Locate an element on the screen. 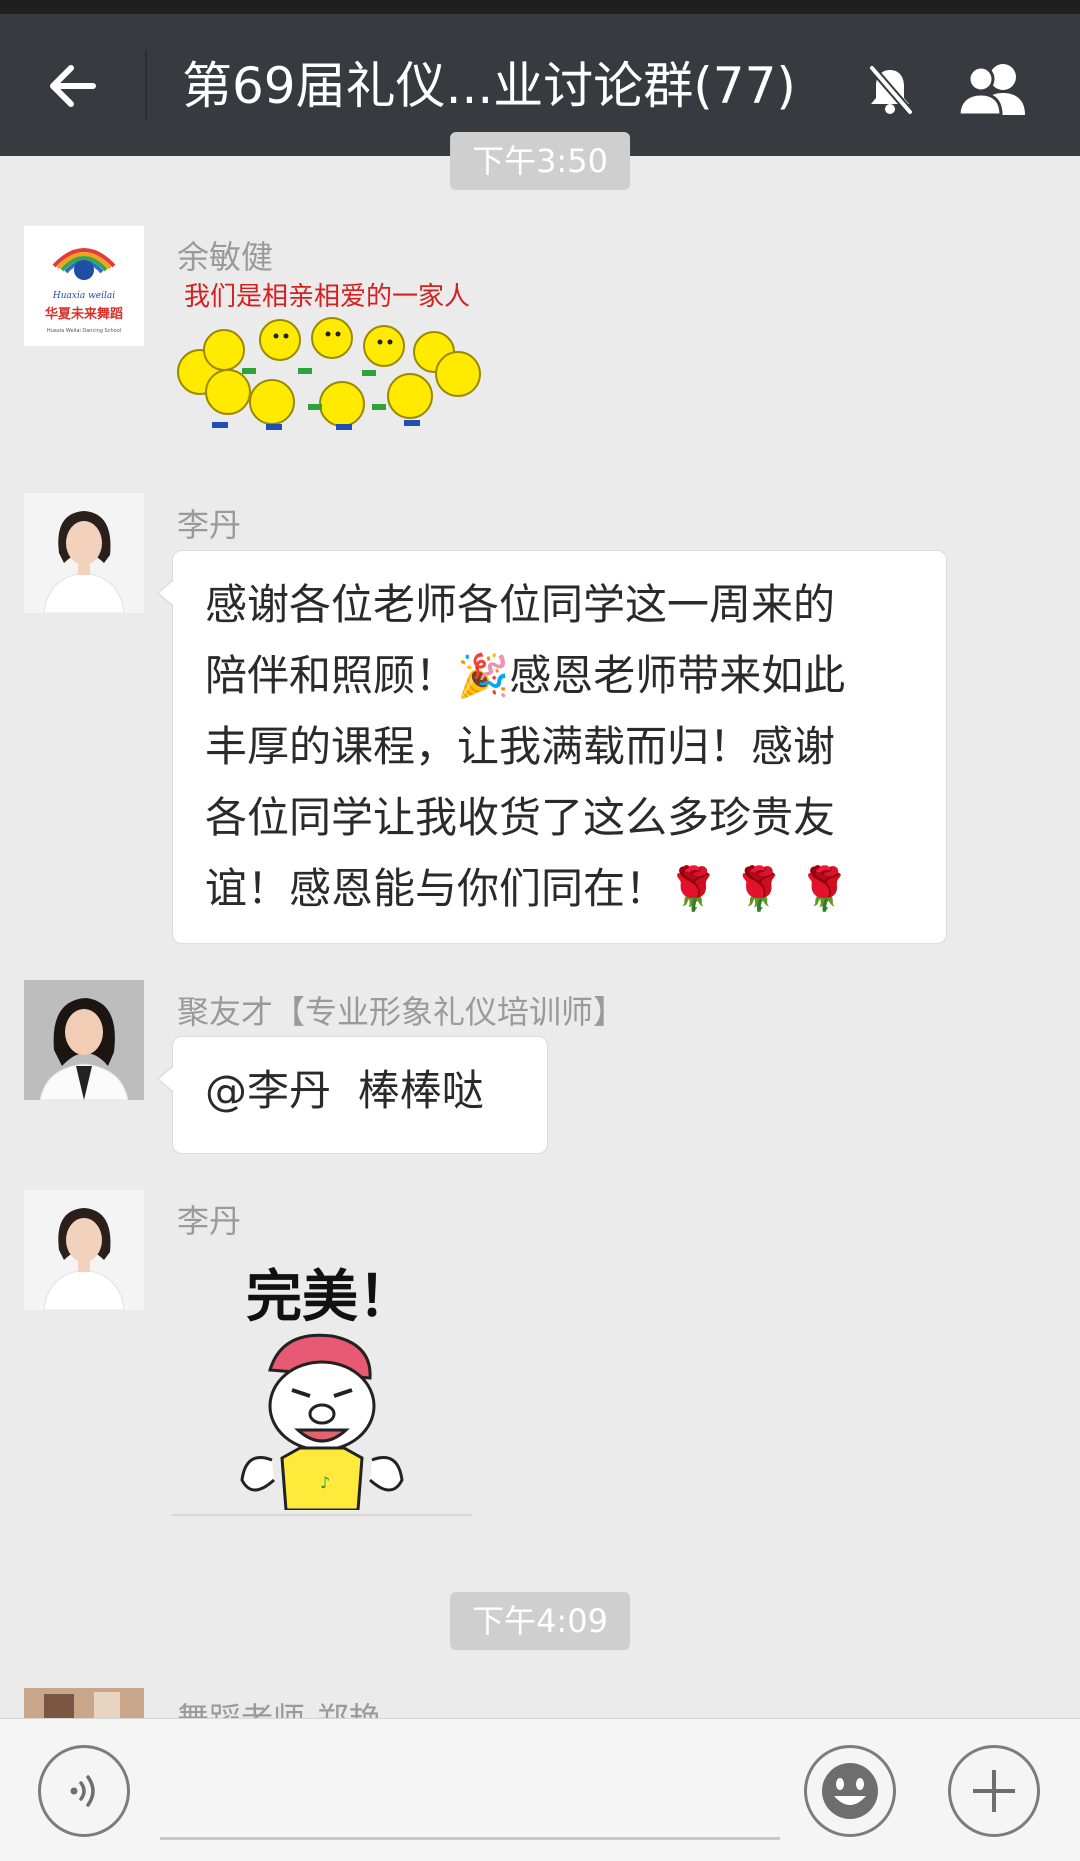  message-input-underline is located at coordinates (470, 1838).